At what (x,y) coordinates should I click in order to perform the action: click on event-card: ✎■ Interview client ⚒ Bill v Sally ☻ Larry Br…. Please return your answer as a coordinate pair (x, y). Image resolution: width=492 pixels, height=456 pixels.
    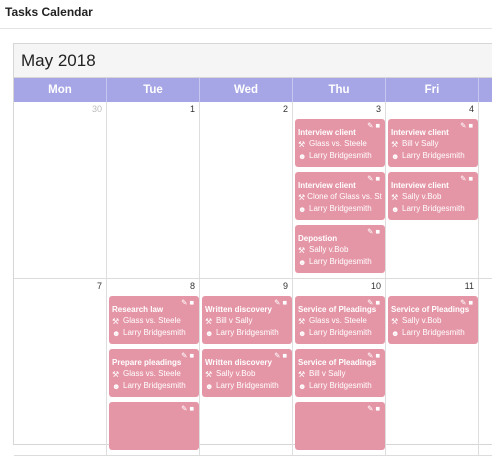
    Looking at the image, I should click on (433, 143).